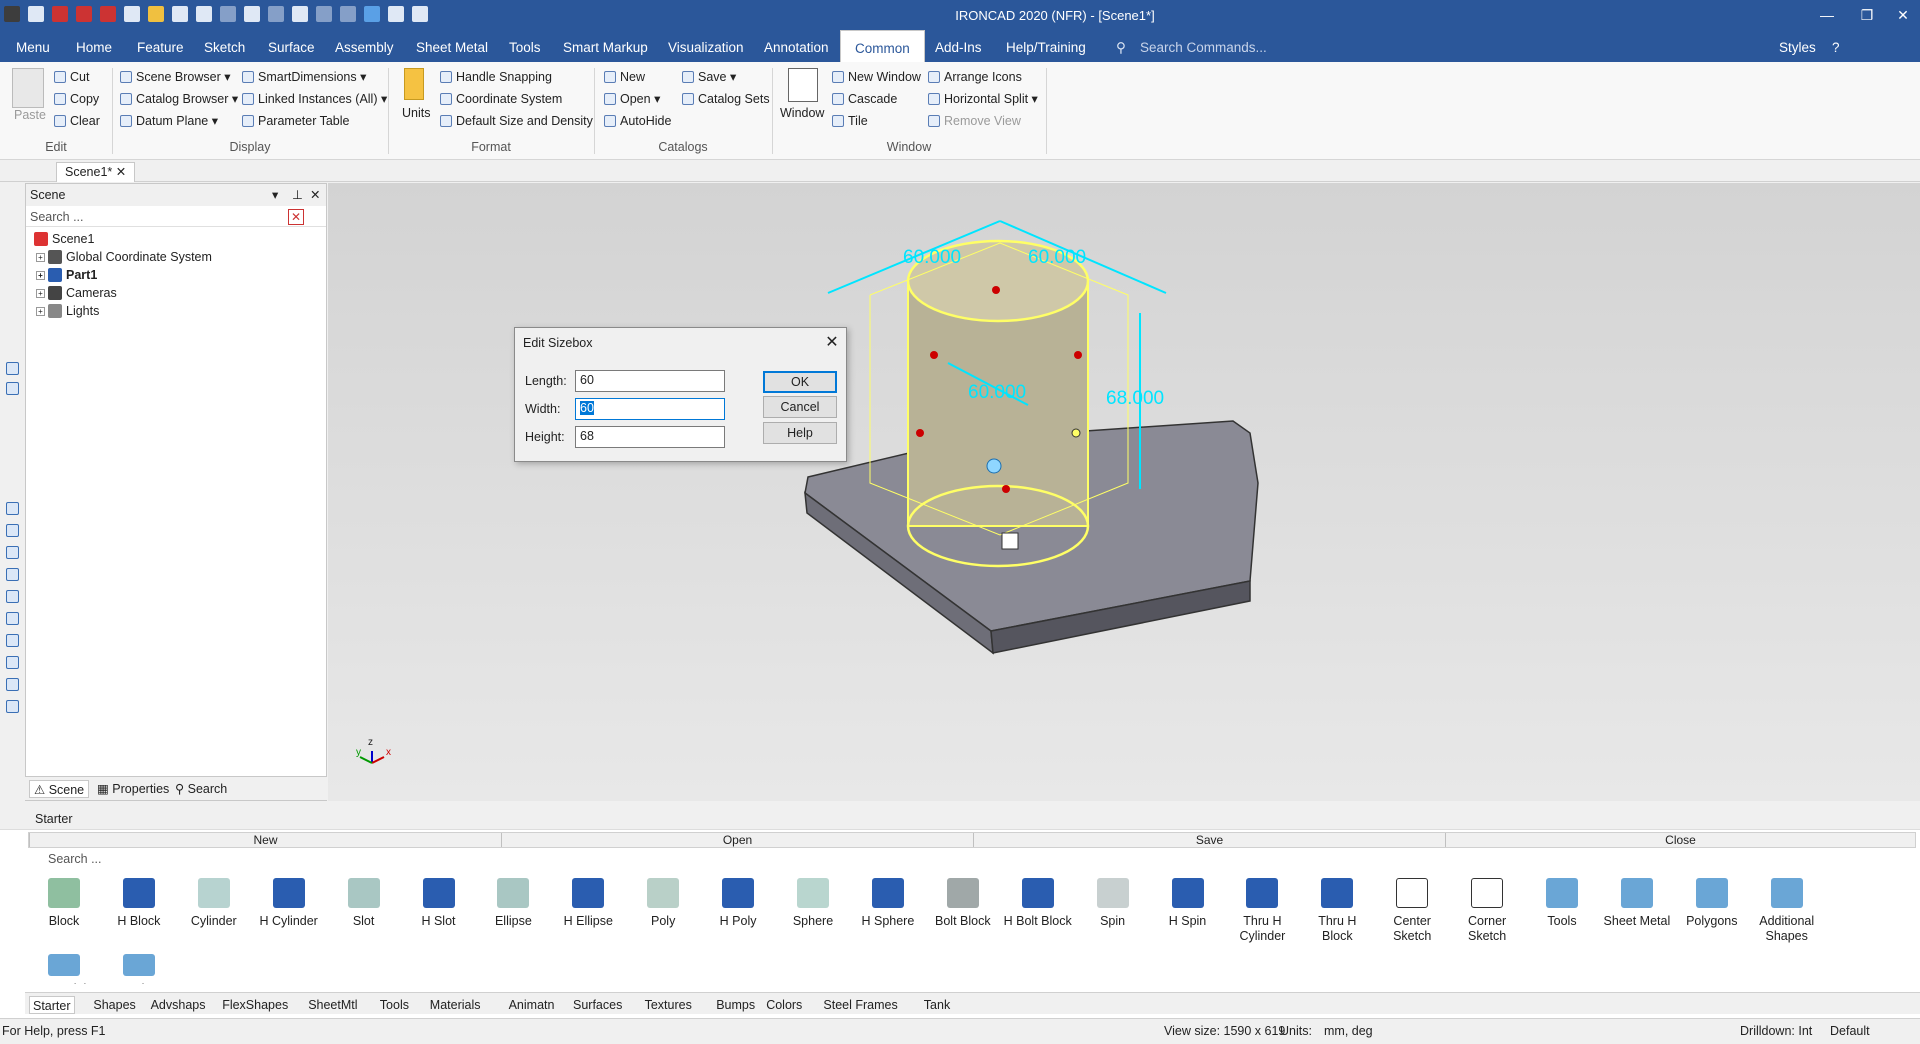 The height and width of the screenshot is (1044, 1920). Describe the element at coordinates (876, 77) in the screenshot. I see `new-window-button: New Window` at that location.